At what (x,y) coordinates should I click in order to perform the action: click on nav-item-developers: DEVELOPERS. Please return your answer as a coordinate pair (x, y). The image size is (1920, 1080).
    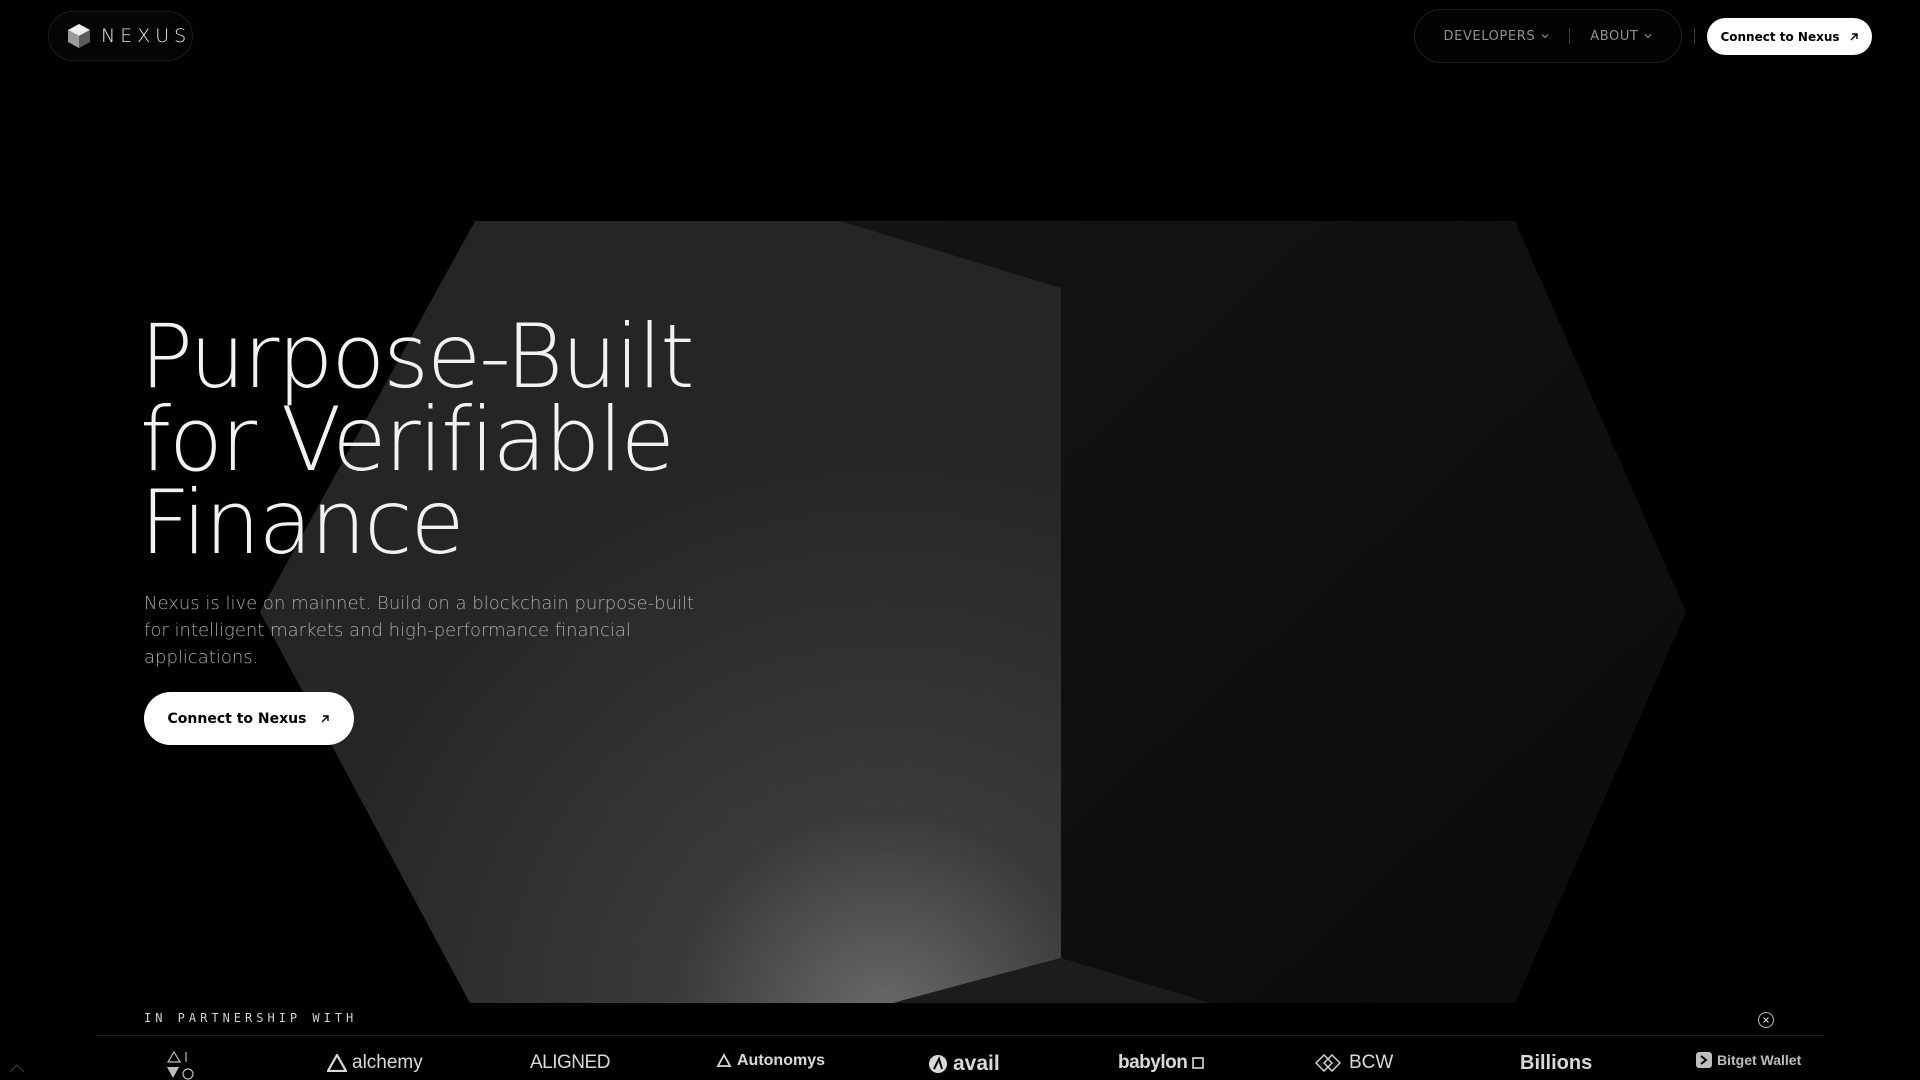
    Looking at the image, I should click on (1497, 36).